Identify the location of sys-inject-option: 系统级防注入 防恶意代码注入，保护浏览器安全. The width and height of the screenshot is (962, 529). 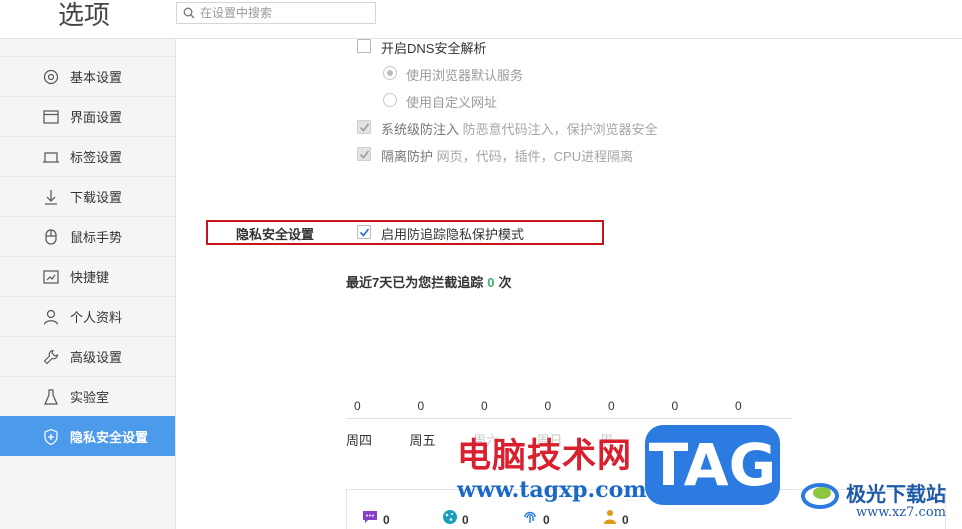
(519, 128).